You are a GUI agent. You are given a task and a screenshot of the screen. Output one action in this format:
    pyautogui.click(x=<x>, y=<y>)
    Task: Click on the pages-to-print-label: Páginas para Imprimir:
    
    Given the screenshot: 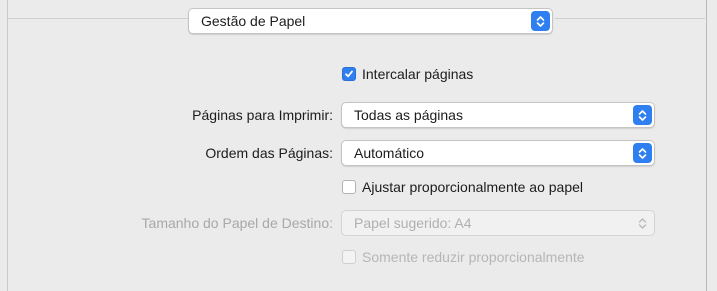 What is the action you would take?
    pyautogui.click(x=262, y=115)
    